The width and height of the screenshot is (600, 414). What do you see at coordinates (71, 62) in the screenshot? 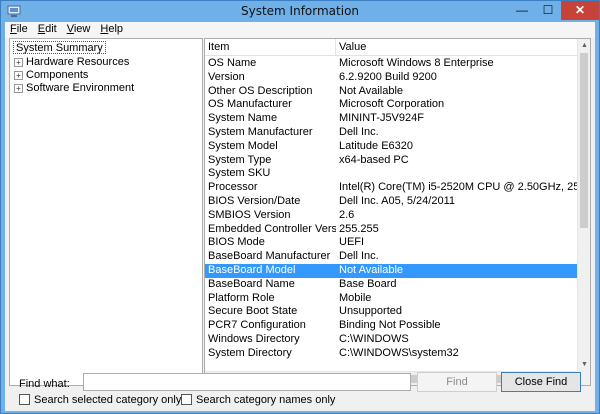
I see `tree-item-hardware-resources: + Hardware Resources` at bounding box center [71, 62].